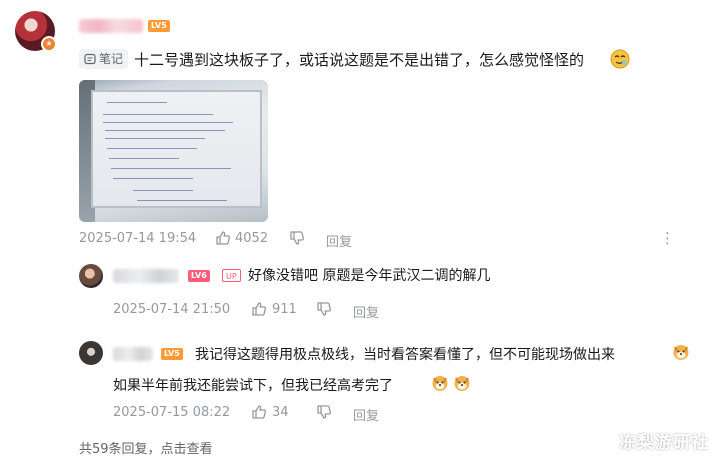  I want to click on doge-face-icon, so click(620, 59).